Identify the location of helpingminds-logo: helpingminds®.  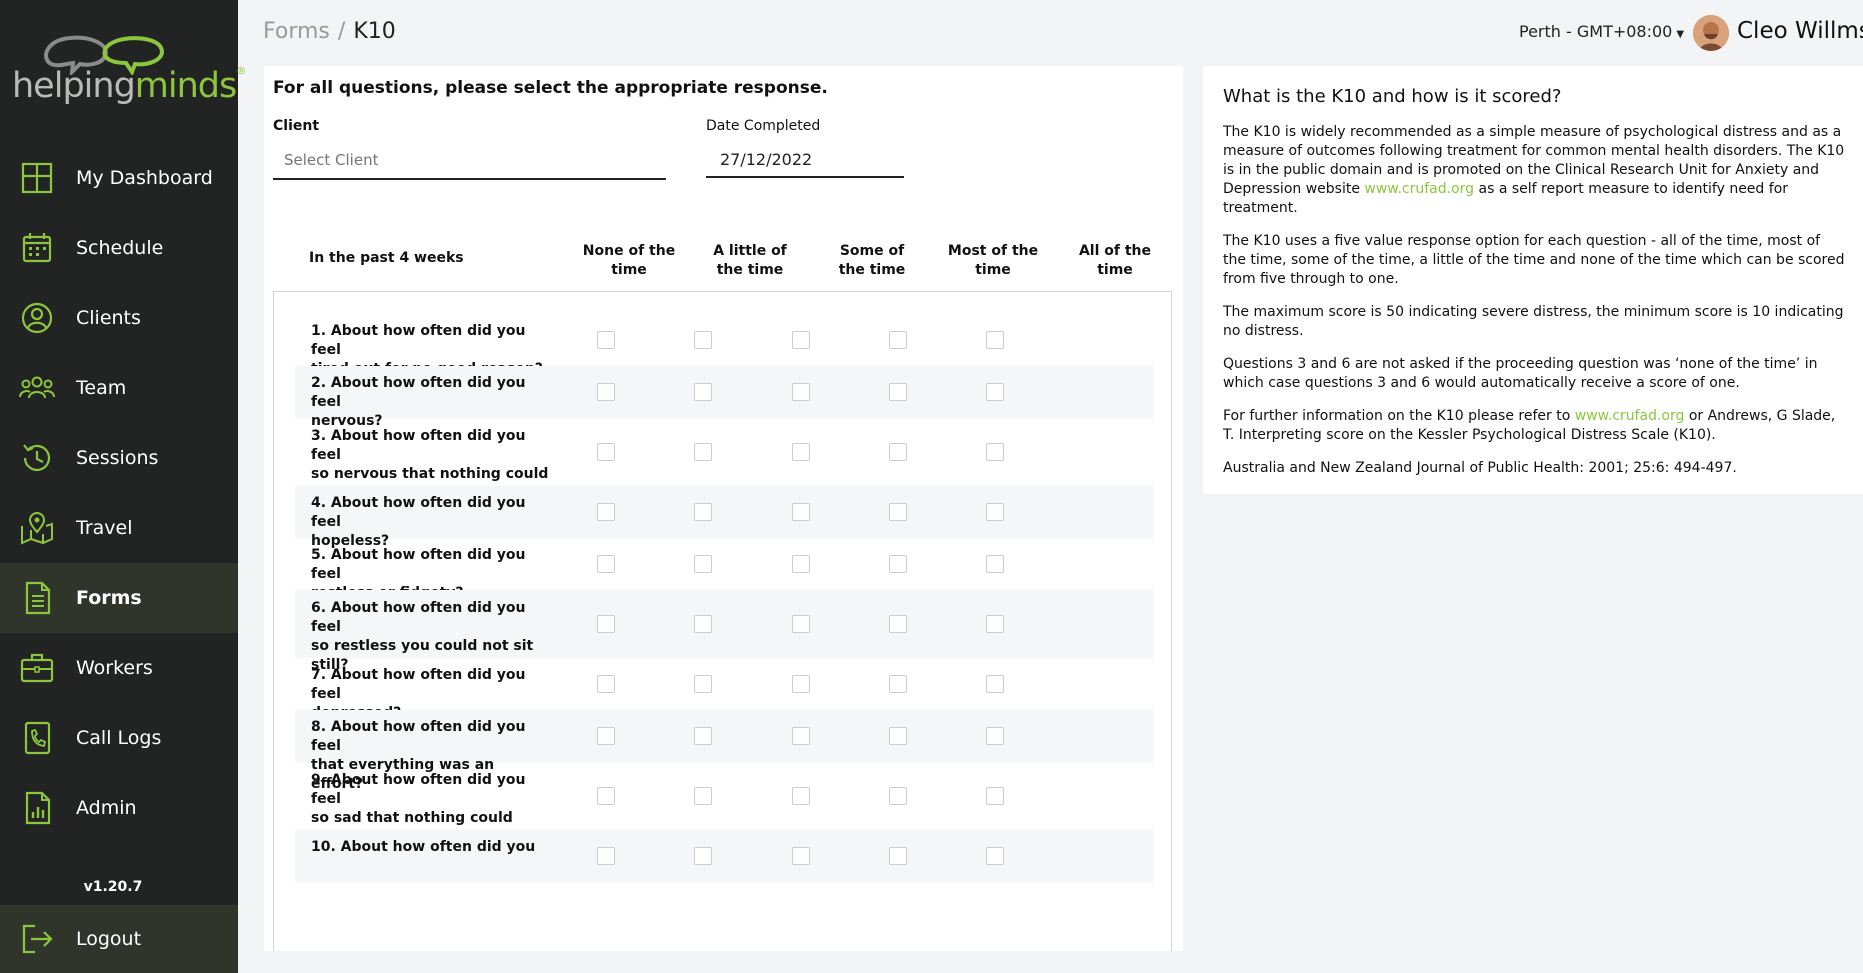
(128, 72).